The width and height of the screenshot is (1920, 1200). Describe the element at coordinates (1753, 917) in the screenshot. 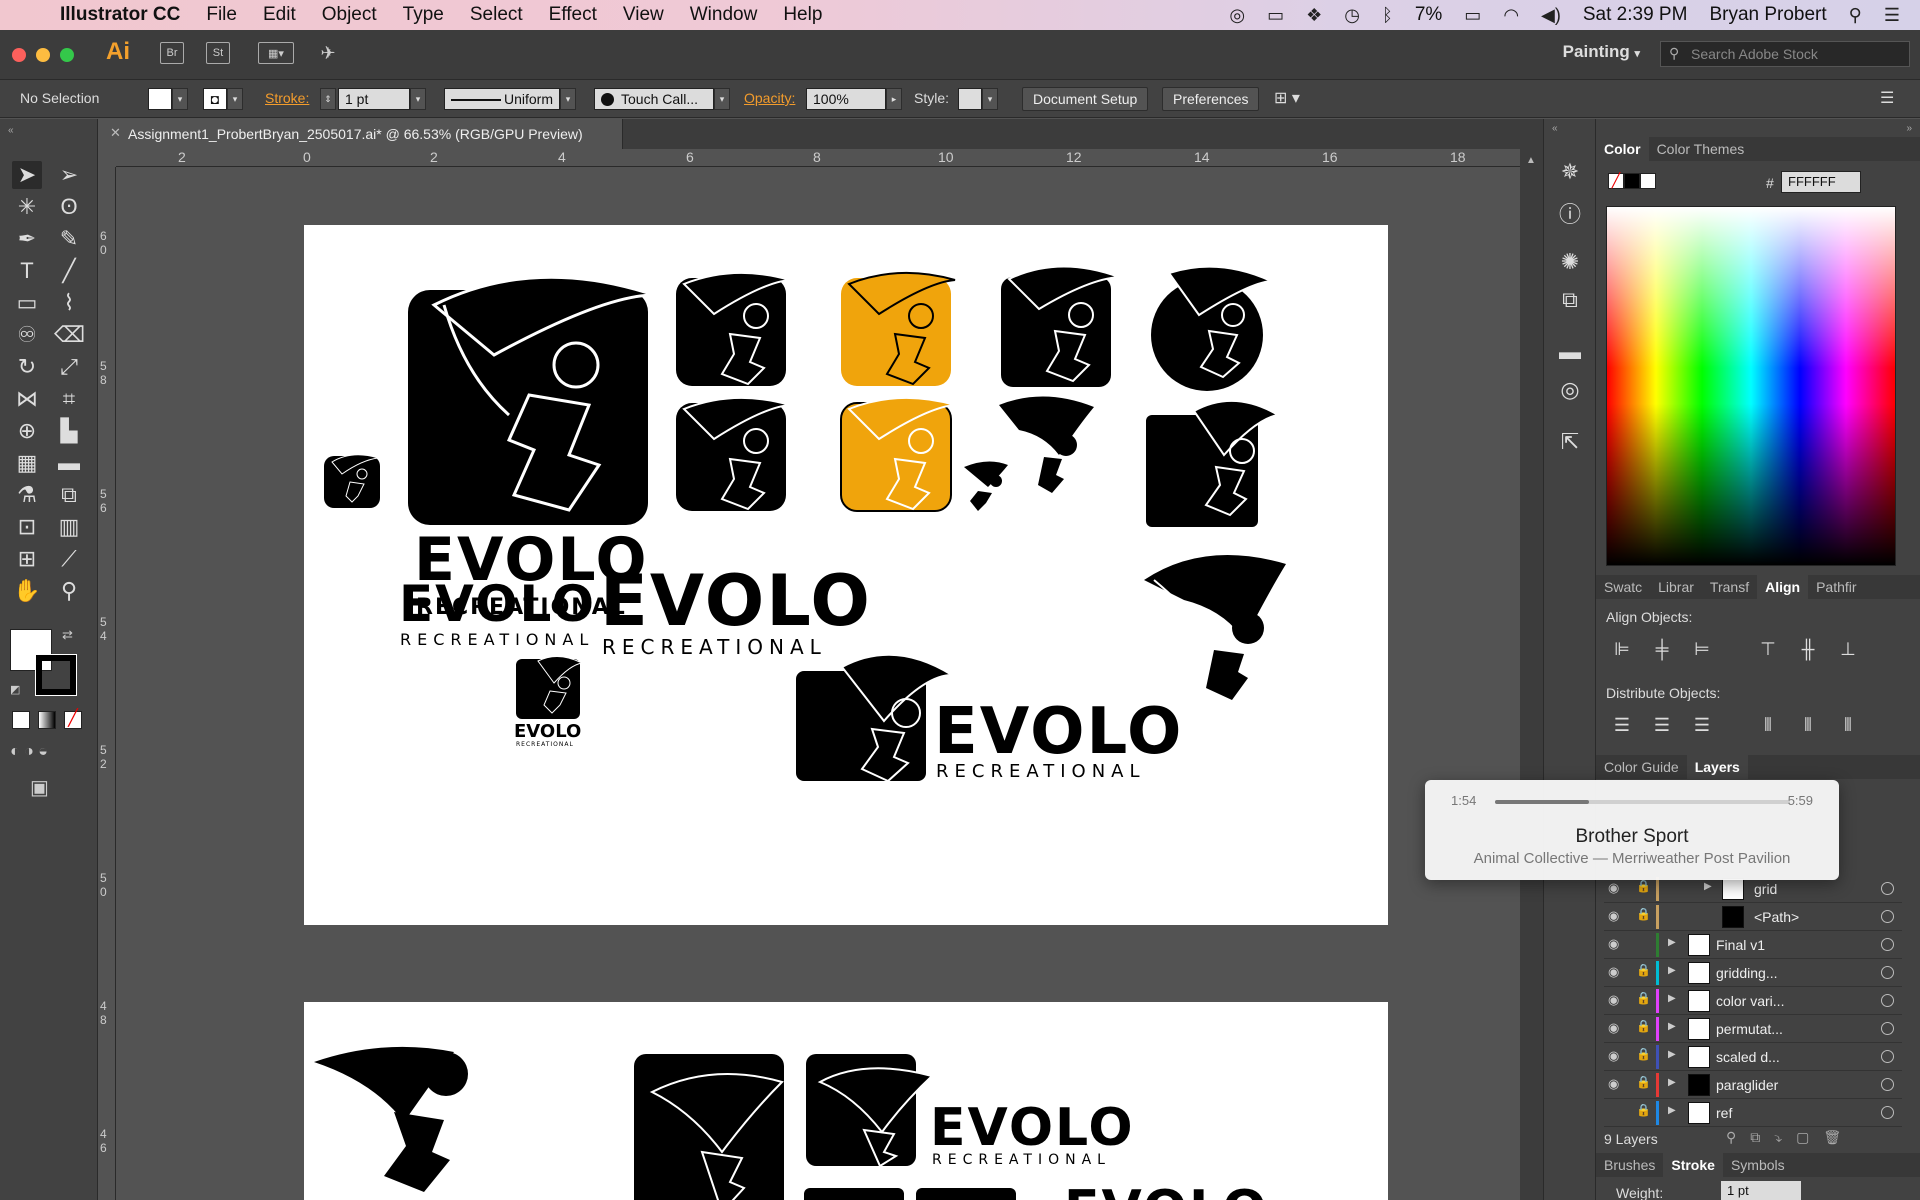

I see `layer-row-path: ◉ 🔒 <Path>` at that location.